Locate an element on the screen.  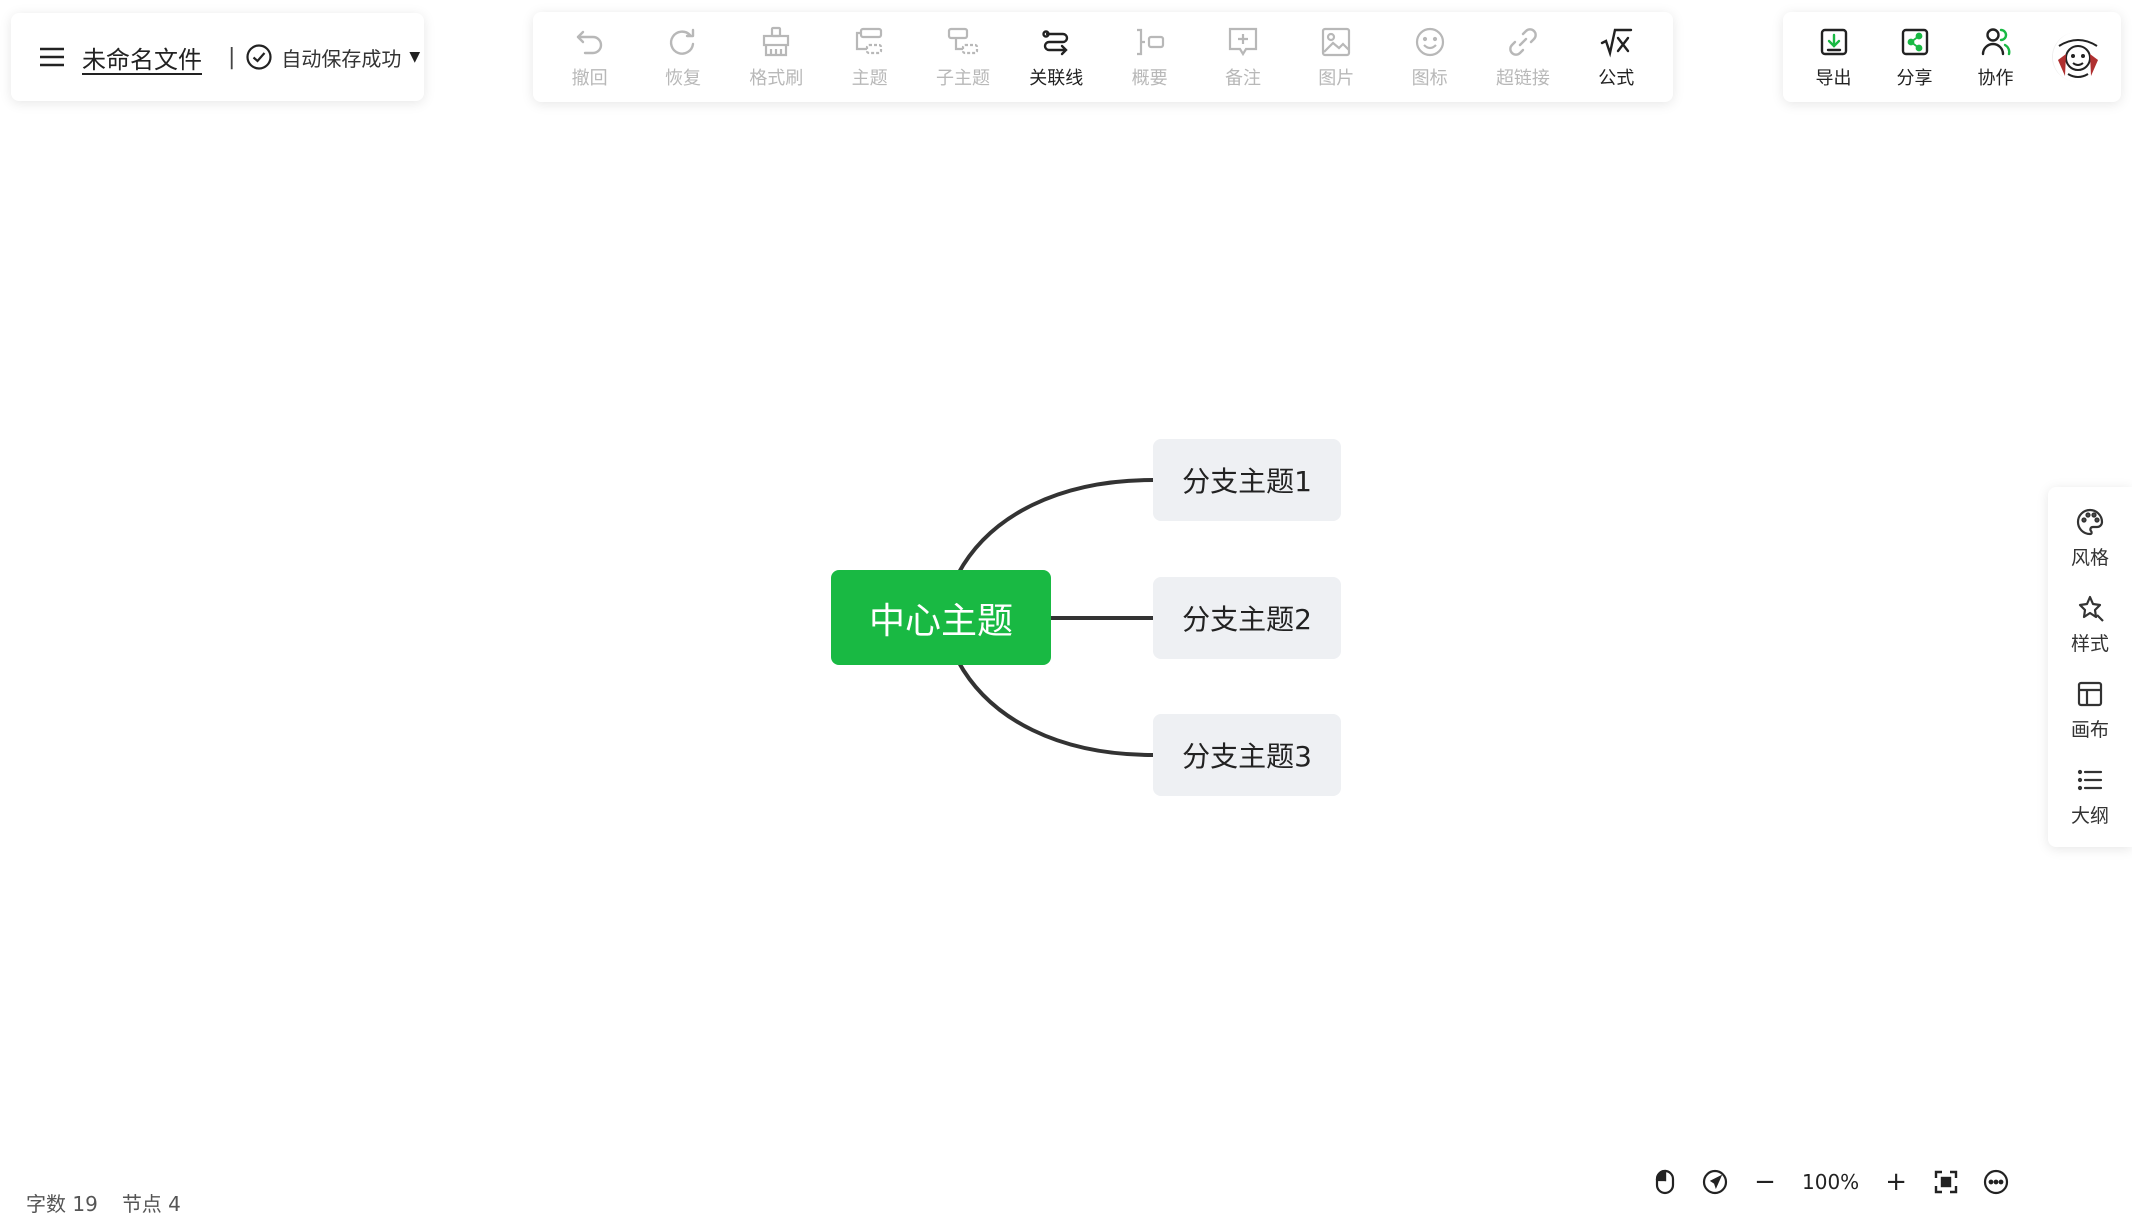
zoom-in-button: + is located at coordinates (1896, 1182).